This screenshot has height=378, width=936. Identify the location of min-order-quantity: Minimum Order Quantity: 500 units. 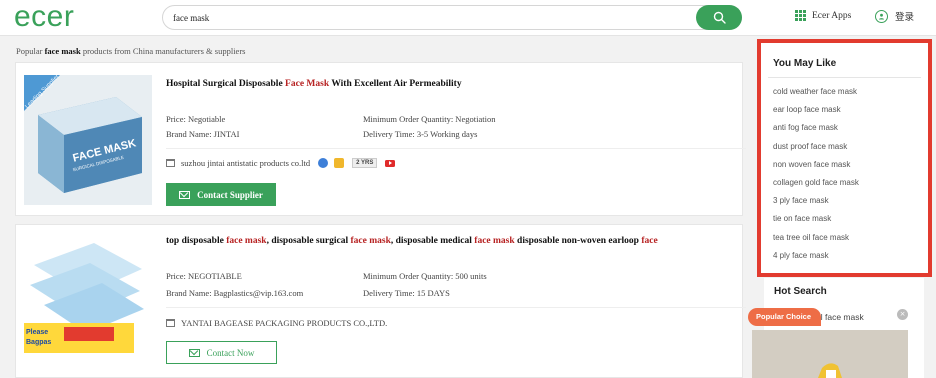
(425, 276).